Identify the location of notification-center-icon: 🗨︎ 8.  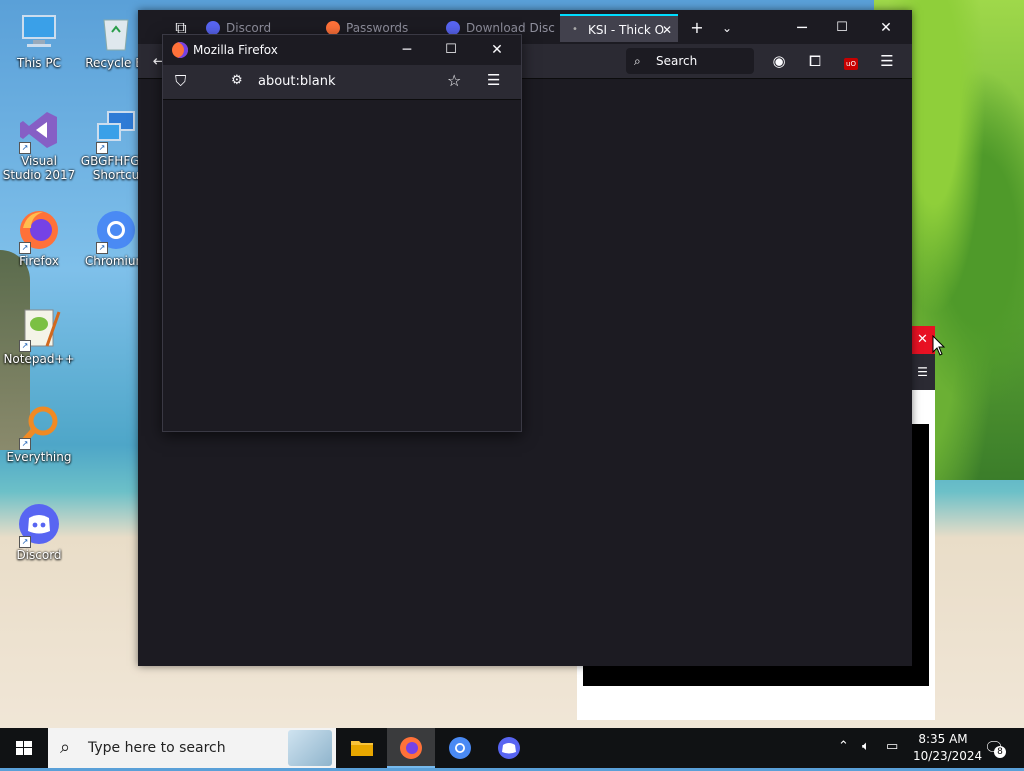
(995, 748).